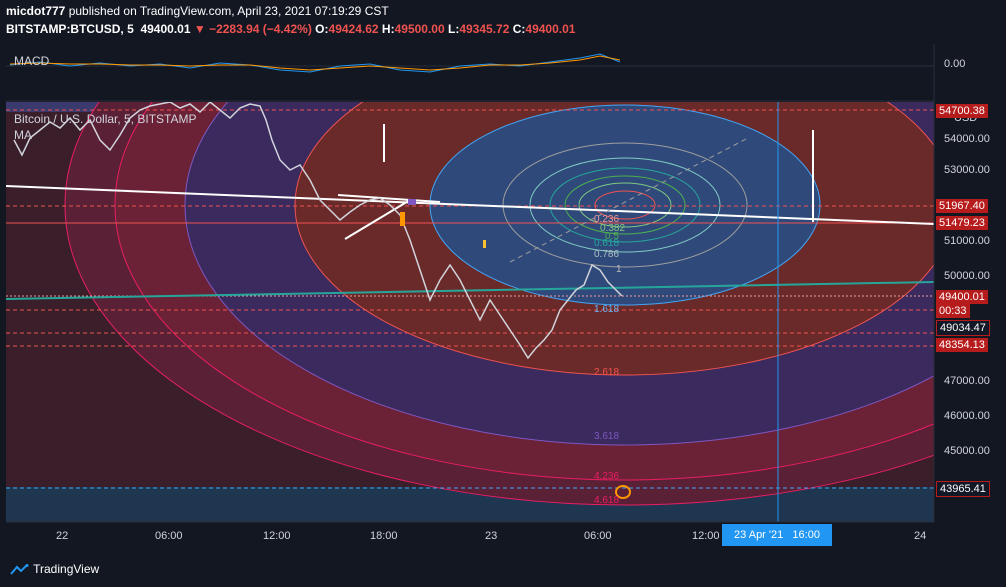  I want to click on brand-text: TradingView, so click(66, 569).